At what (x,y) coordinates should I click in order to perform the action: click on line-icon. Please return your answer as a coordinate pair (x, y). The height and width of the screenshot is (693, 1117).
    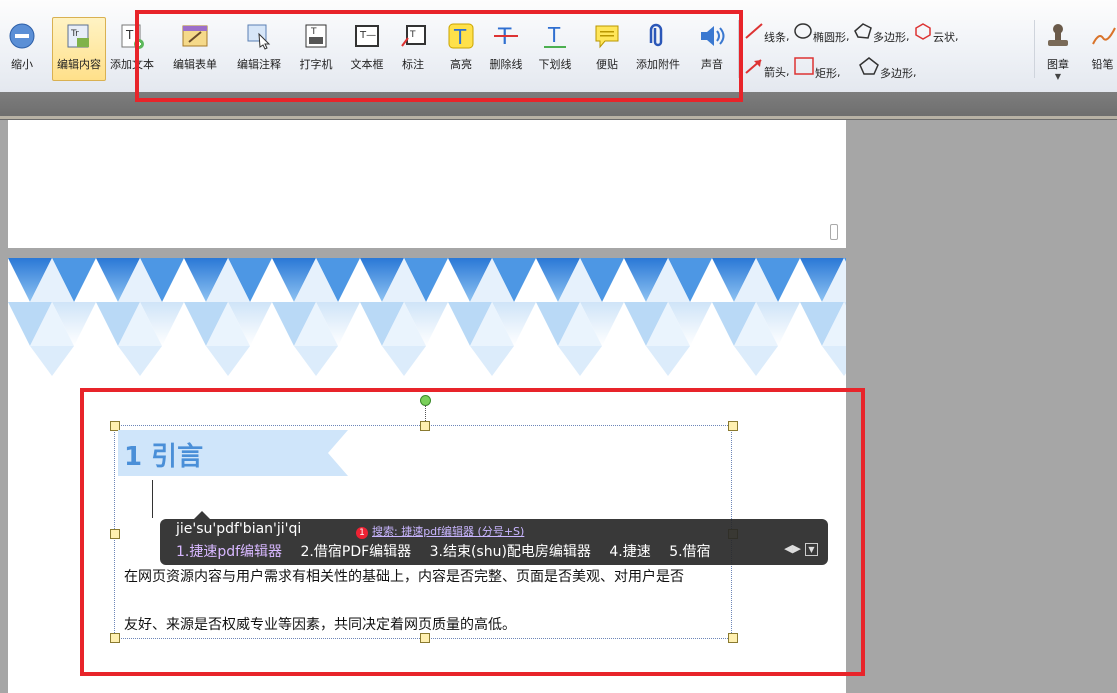
    Looking at the image, I should click on (754, 31).